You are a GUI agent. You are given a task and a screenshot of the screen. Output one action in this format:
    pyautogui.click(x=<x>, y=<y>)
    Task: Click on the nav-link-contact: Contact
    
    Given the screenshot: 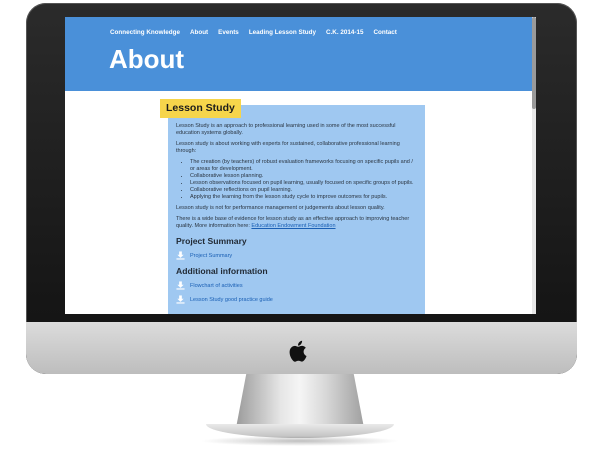 What is the action you would take?
    pyautogui.click(x=384, y=32)
    